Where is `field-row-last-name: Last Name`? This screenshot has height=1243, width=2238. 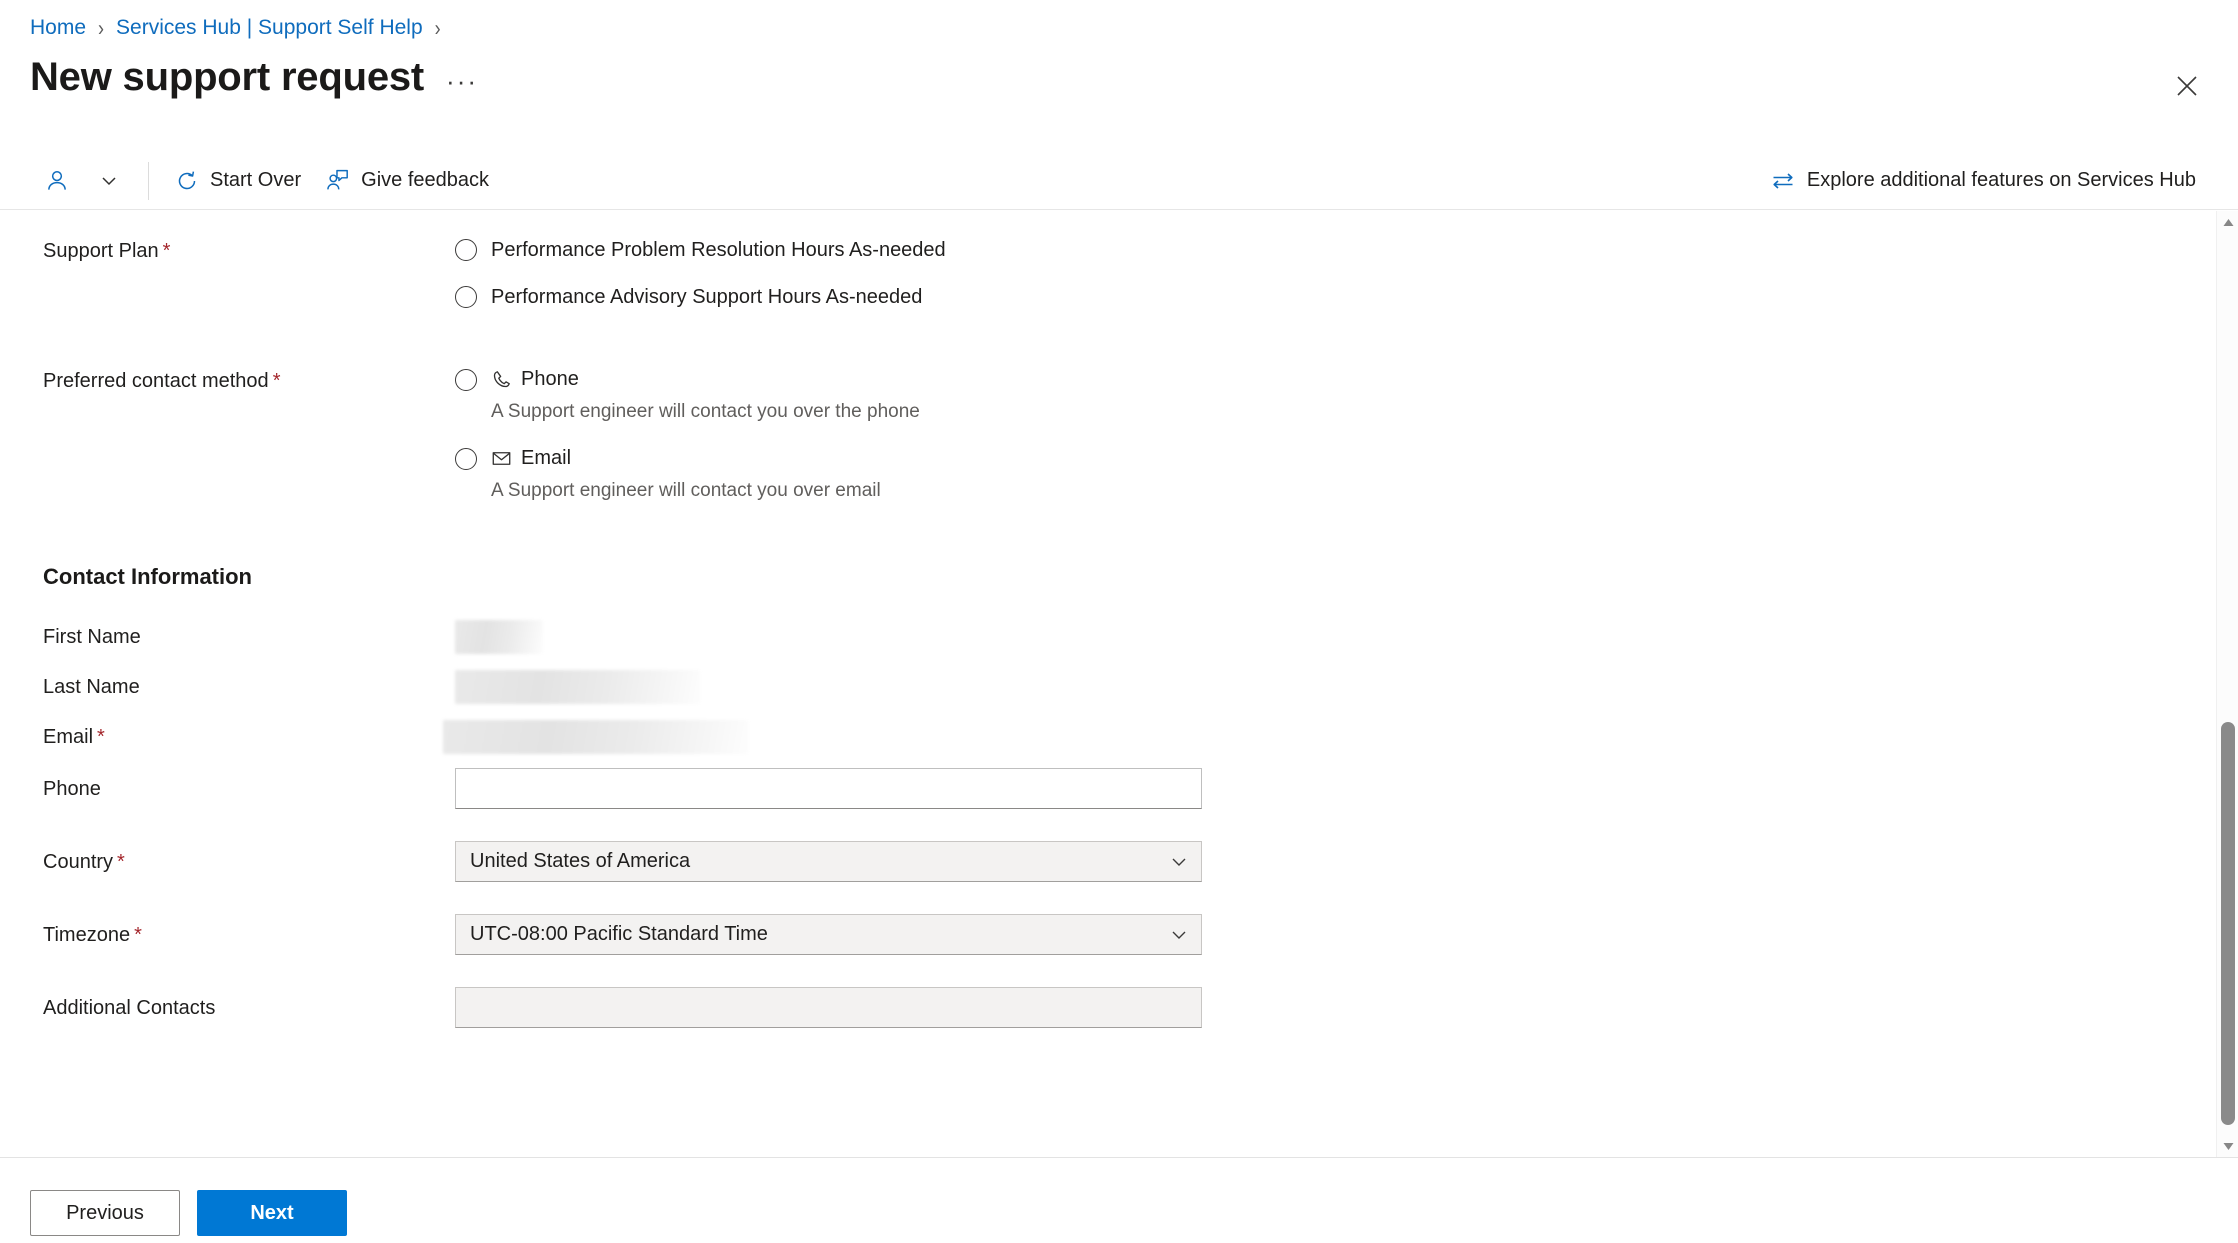
field-row-last-name: Last Name is located at coordinates (1119, 687).